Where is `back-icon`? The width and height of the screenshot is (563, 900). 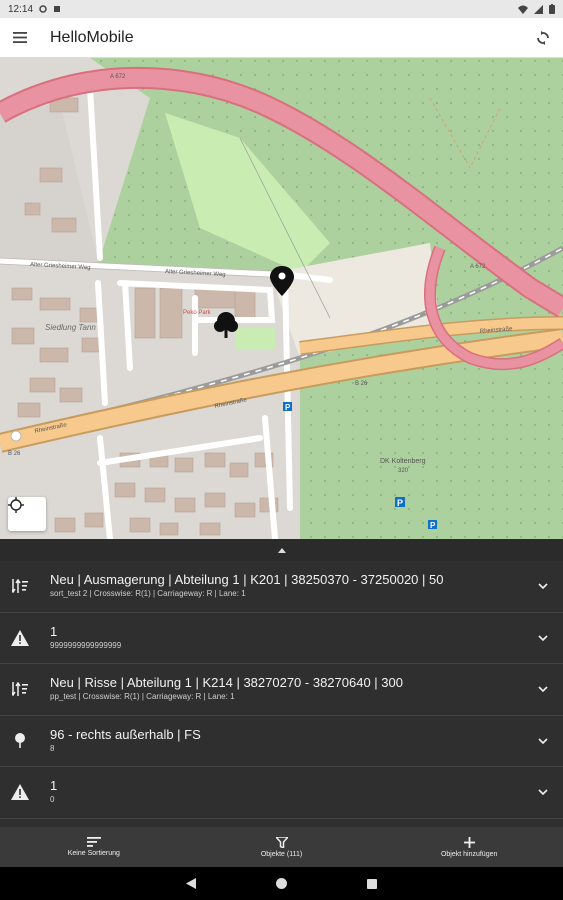
back-icon is located at coordinates (191, 883).